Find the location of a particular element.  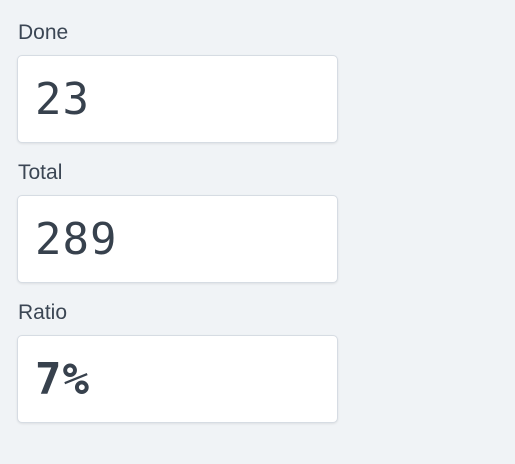

done-label: Done is located at coordinates (43, 32).